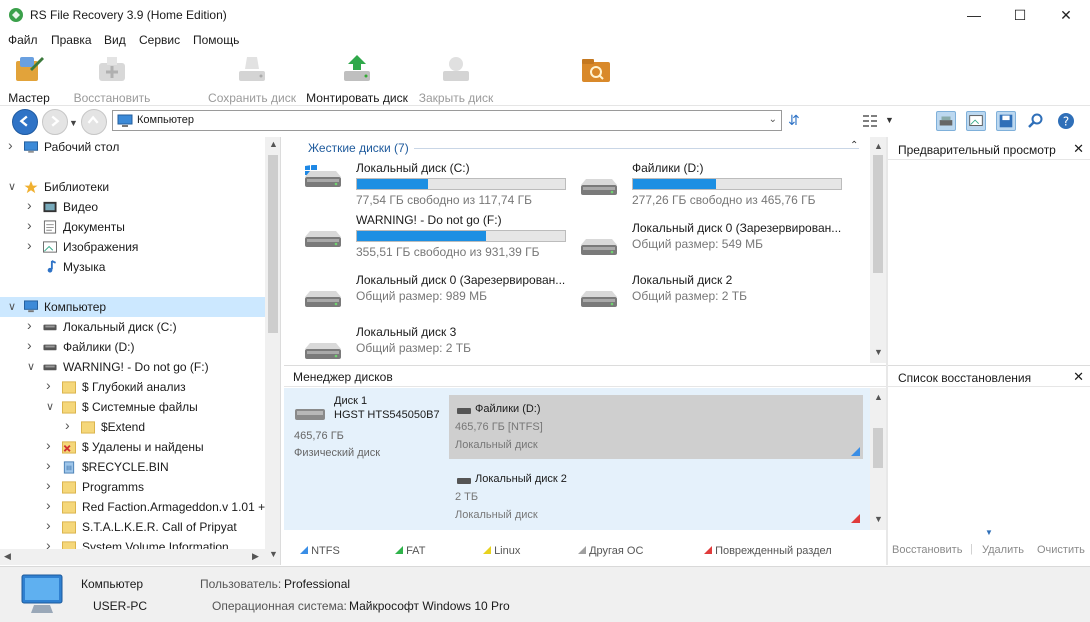 The image size is (1090, 622). Describe the element at coordinates (216, 40) in the screenshot. I see `menu-help: Помощь` at that location.